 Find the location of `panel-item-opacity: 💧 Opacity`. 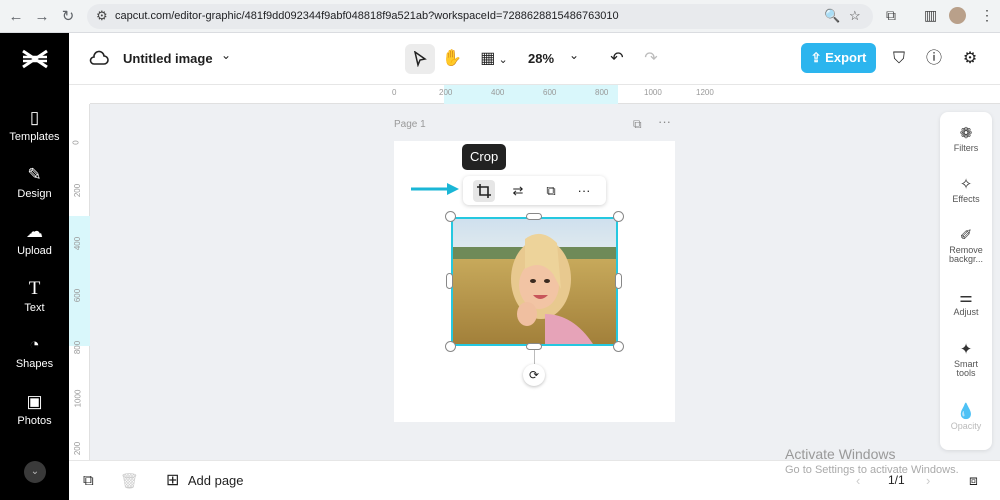

panel-item-opacity: 💧 Opacity is located at coordinates (966, 416).